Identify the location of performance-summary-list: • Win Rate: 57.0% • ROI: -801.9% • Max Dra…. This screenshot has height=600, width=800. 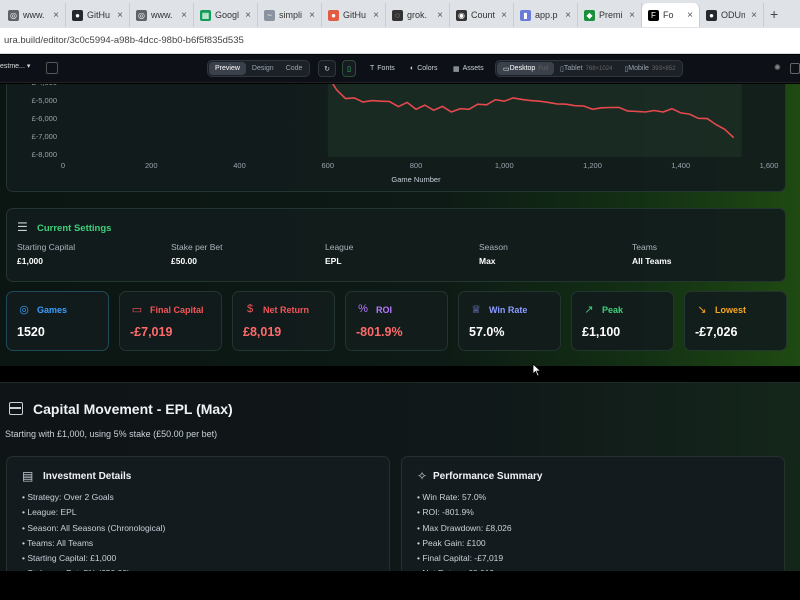
(464, 531).